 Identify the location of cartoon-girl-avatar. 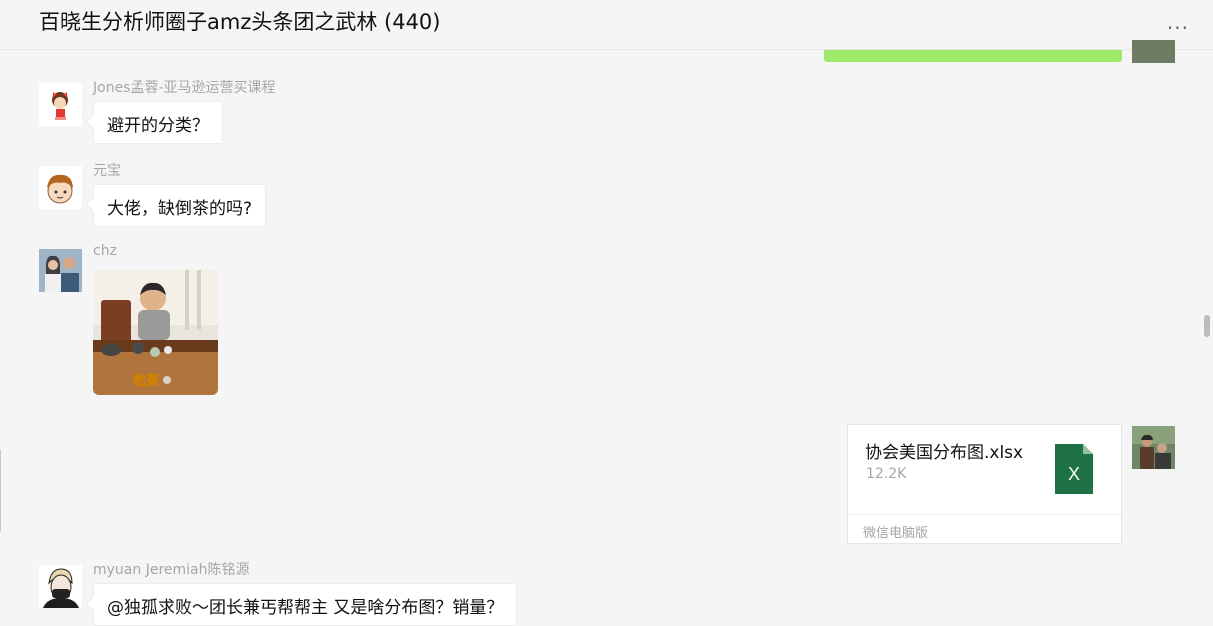
(60, 104).